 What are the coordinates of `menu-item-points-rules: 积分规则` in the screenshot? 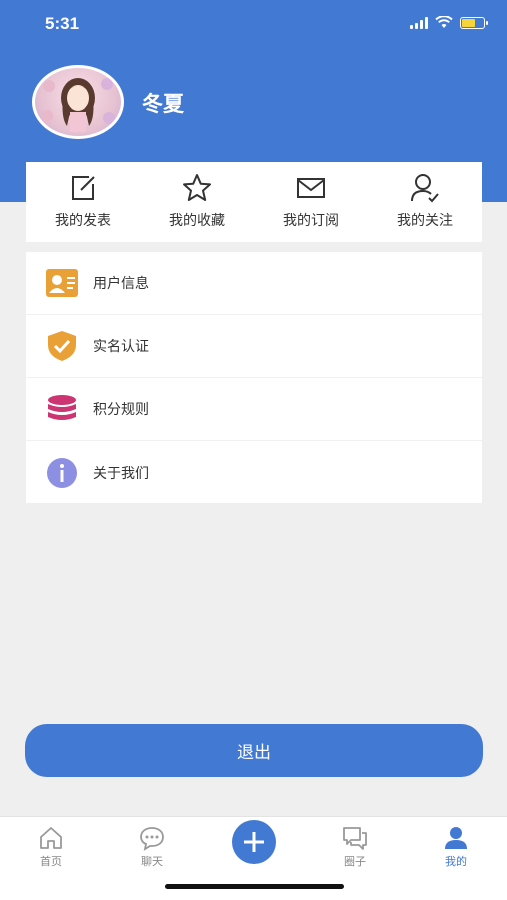 It's located at (254, 409).